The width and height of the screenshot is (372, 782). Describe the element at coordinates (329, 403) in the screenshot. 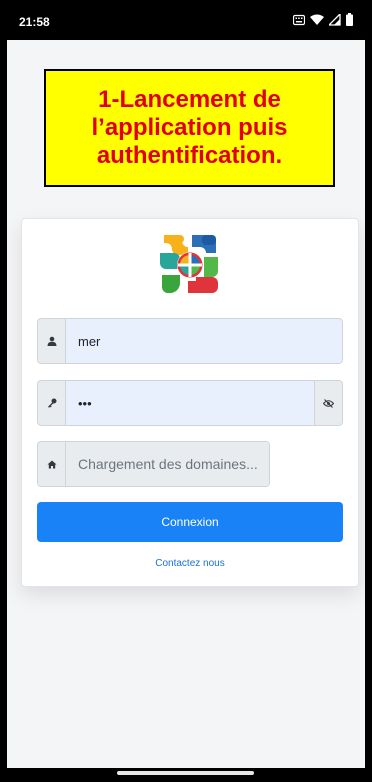

I see `eye-slash-icon` at that location.